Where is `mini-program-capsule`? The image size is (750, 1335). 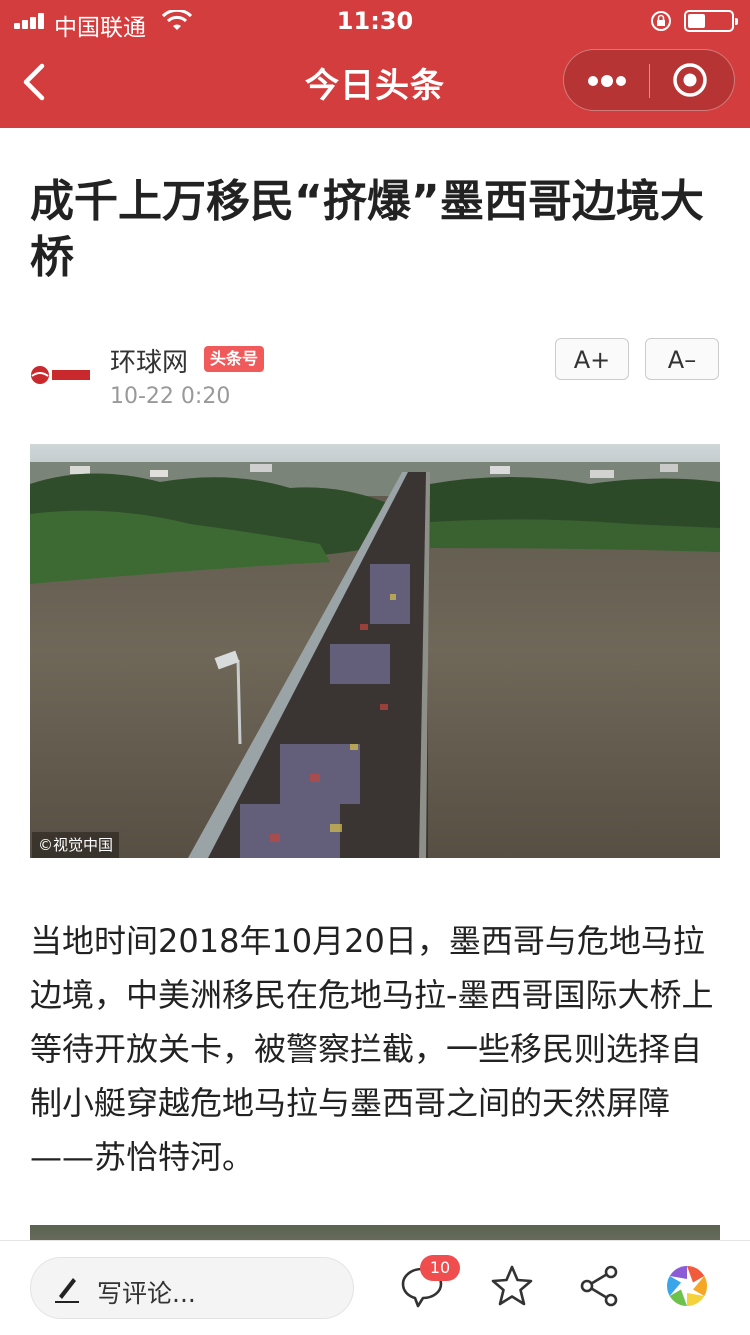
mini-program-capsule is located at coordinates (649, 80).